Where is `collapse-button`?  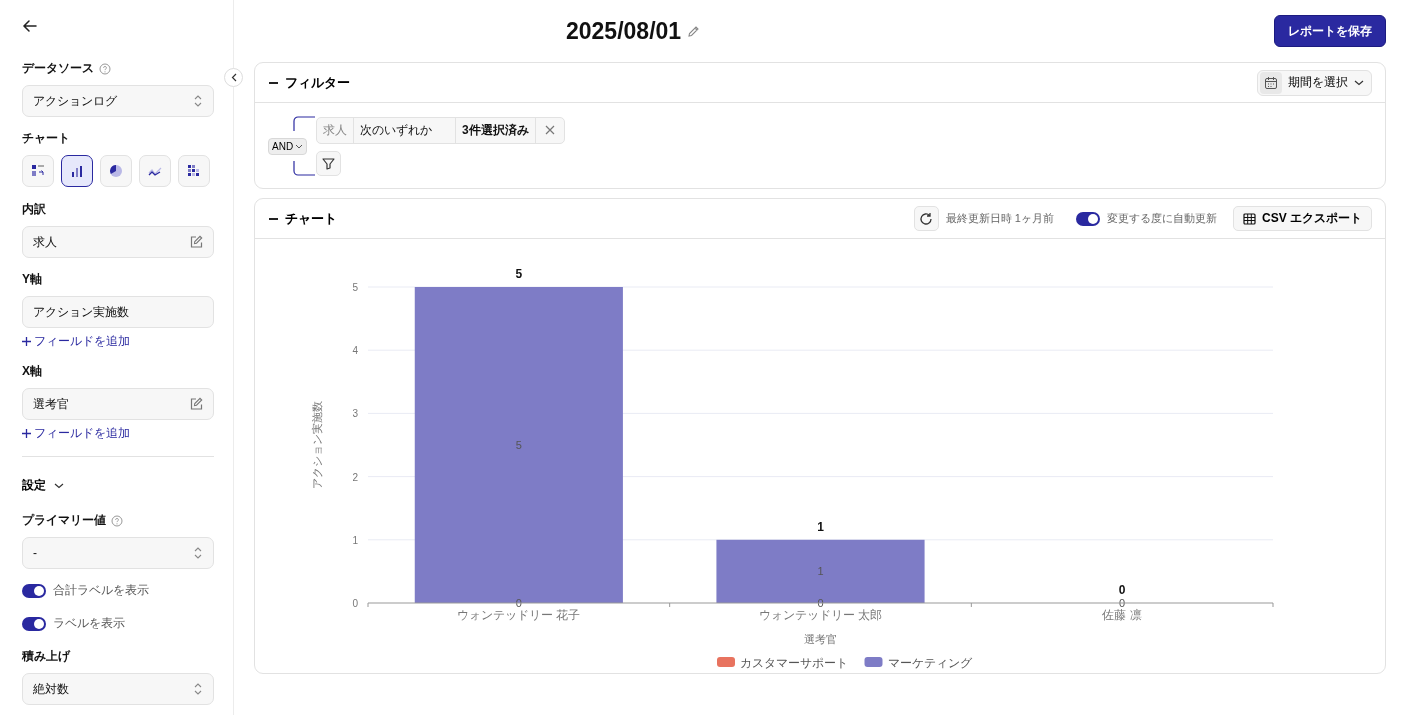 collapse-button is located at coordinates (233, 77).